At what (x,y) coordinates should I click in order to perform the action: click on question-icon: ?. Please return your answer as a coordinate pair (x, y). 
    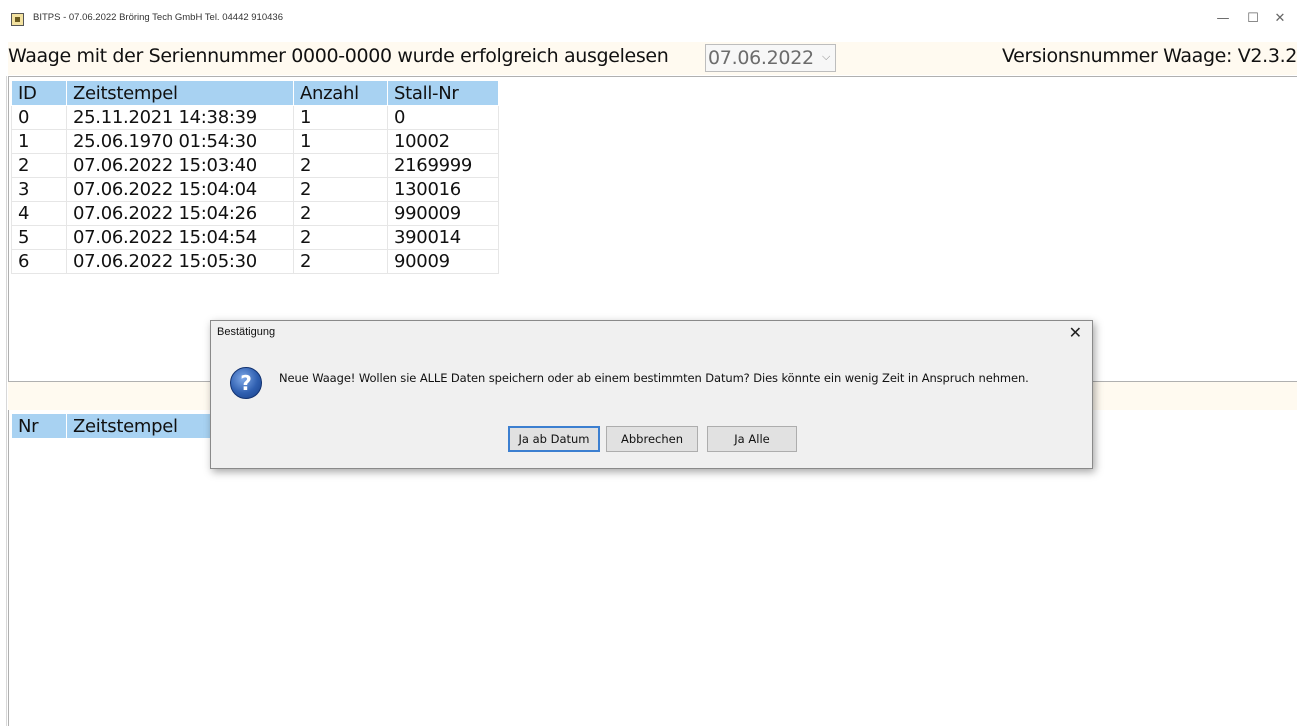
    Looking at the image, I should click on (246, 383).